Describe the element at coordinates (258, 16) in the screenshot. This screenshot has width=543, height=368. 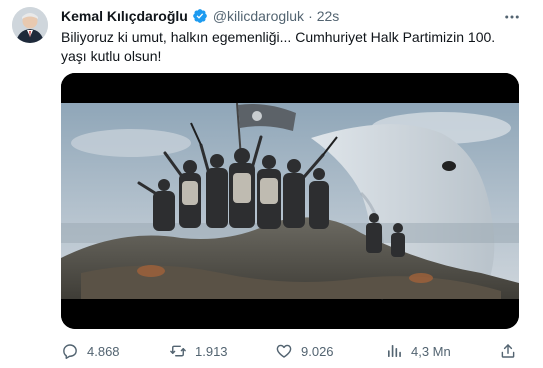
I see `author-handle: @kilicdarogluk` at that location.